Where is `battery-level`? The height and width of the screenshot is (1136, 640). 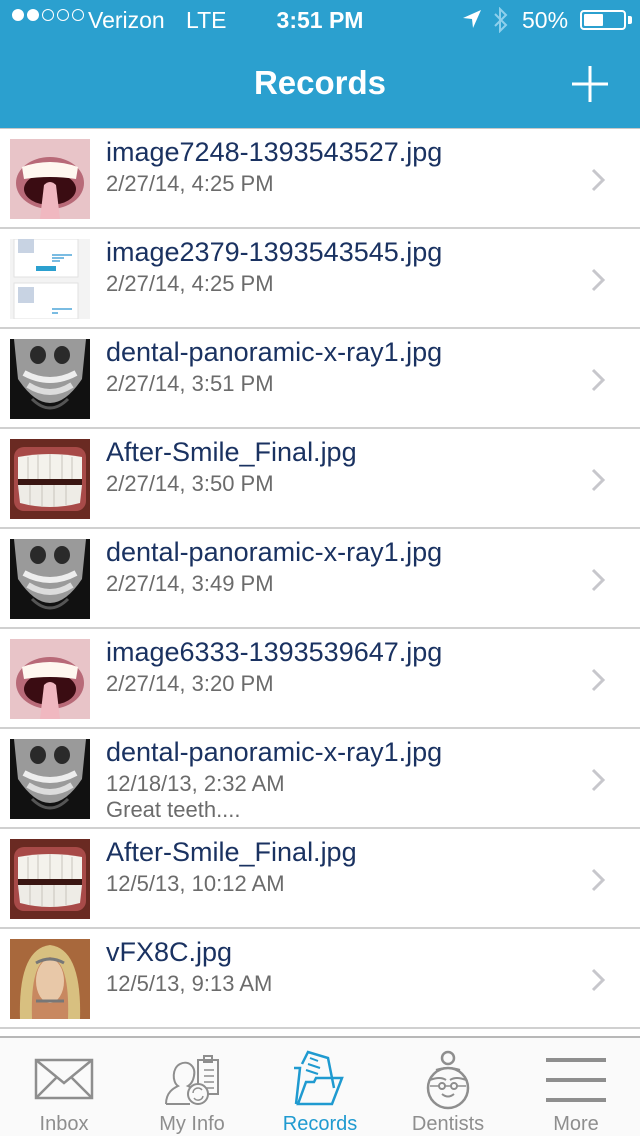
battery-level is located at coordinates (593, 20).